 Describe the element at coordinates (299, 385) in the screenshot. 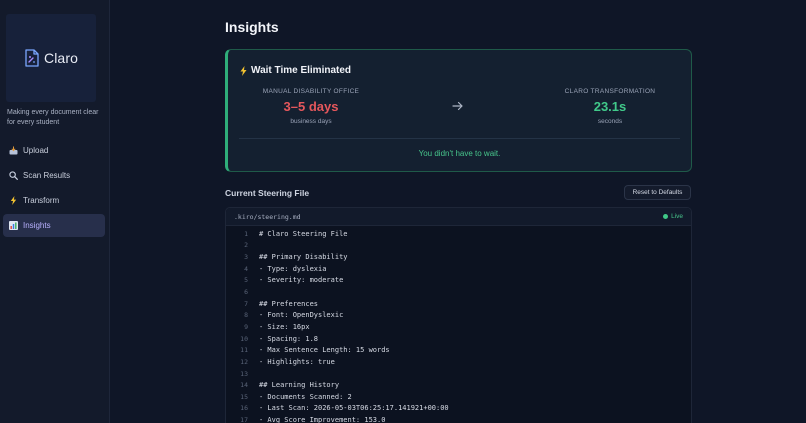

I see `line-content: ## Learning History` at that location.